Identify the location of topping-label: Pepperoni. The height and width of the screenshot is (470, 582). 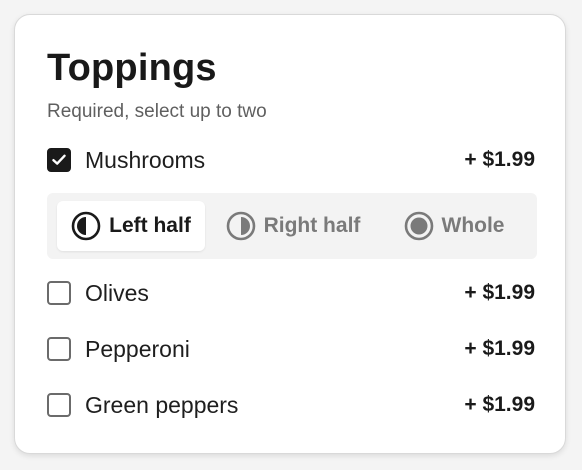
(137, 348).